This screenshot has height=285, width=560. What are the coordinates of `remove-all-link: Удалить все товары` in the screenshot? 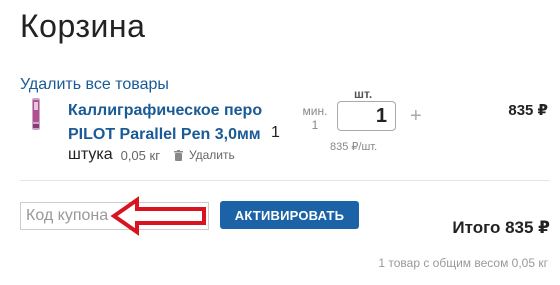 It's located at (94, 85).